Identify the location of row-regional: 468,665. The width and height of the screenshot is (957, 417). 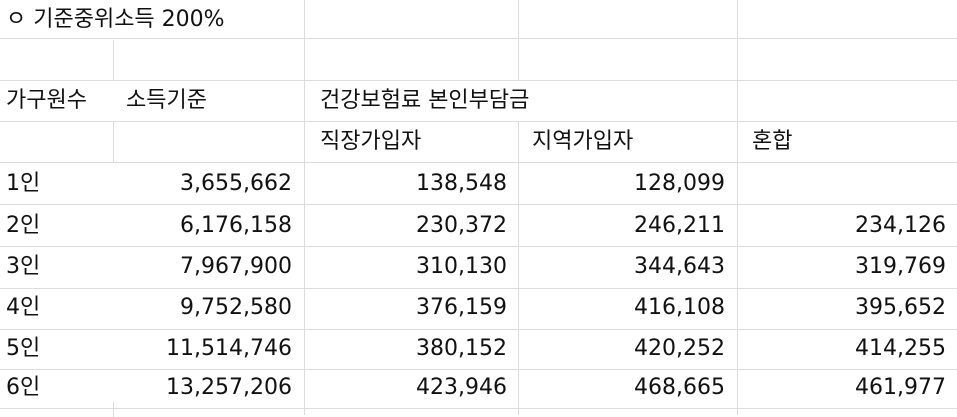
(622, 388).